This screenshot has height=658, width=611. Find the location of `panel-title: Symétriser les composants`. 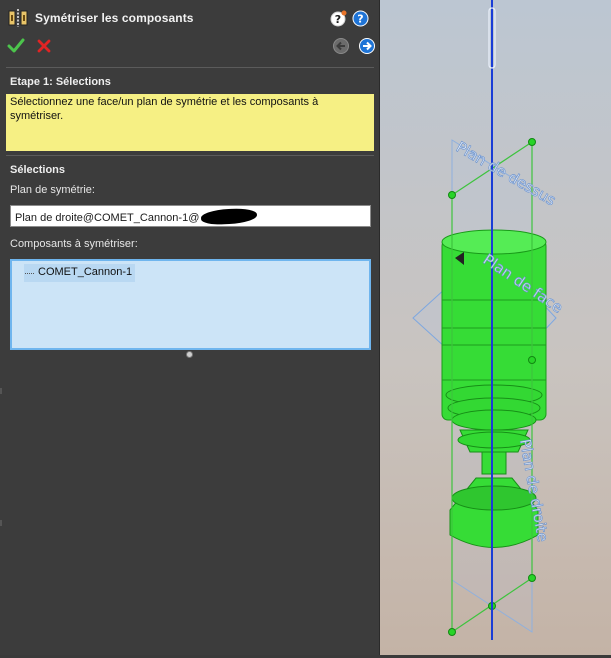

panel-title: Symétriser les composants is located at coordinates (114, 18).